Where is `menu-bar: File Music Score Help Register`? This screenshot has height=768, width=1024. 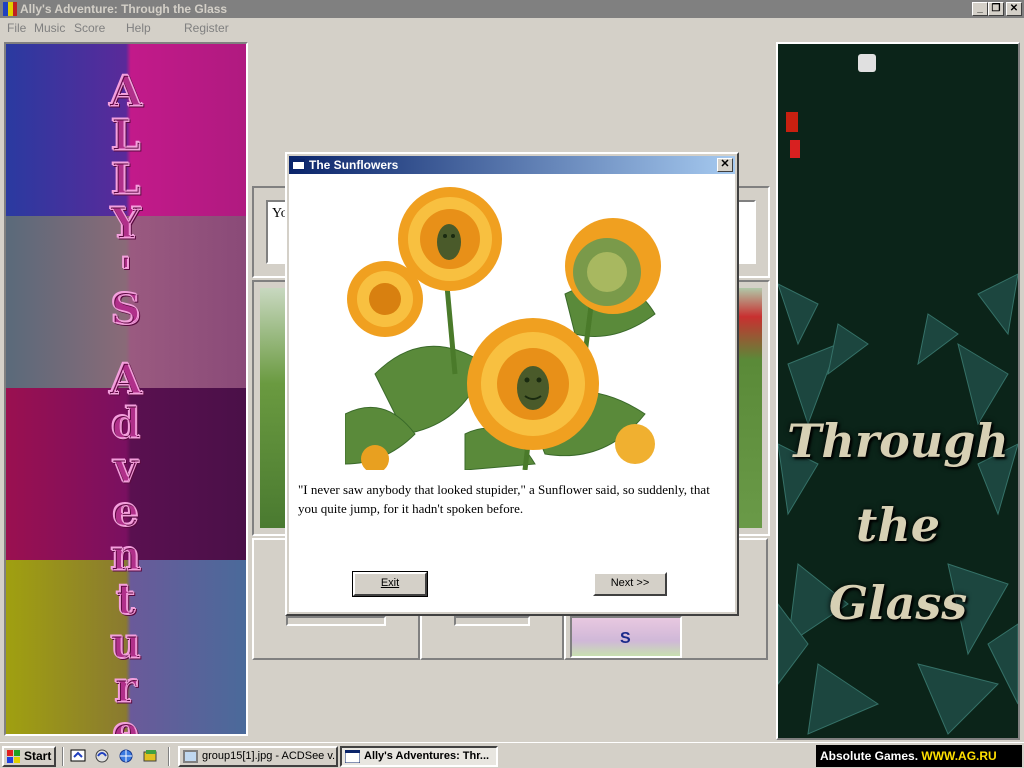
menu-bar: File Music Score Help Register is located at coordinates (512, 28).